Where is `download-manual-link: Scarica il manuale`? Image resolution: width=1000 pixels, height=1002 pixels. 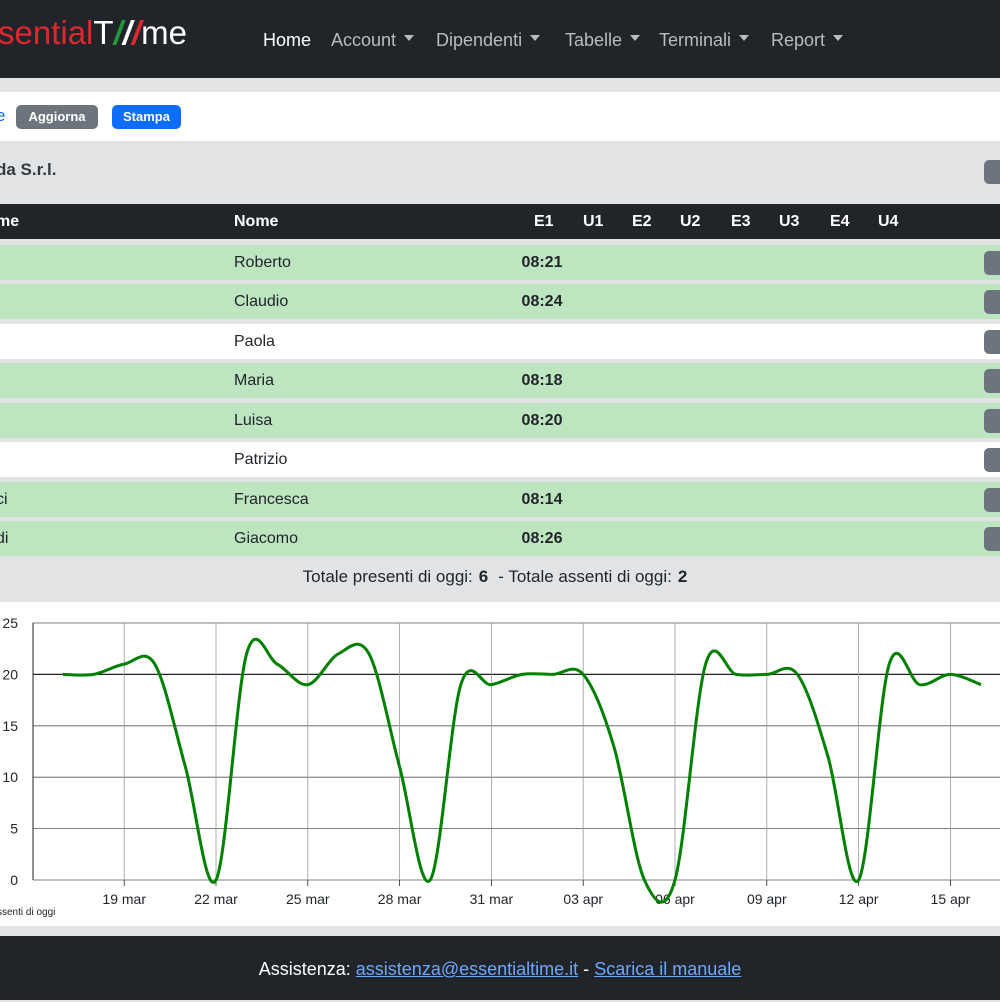 download-manual-link: Scarica il manuale is located at coordinates (667, 969).